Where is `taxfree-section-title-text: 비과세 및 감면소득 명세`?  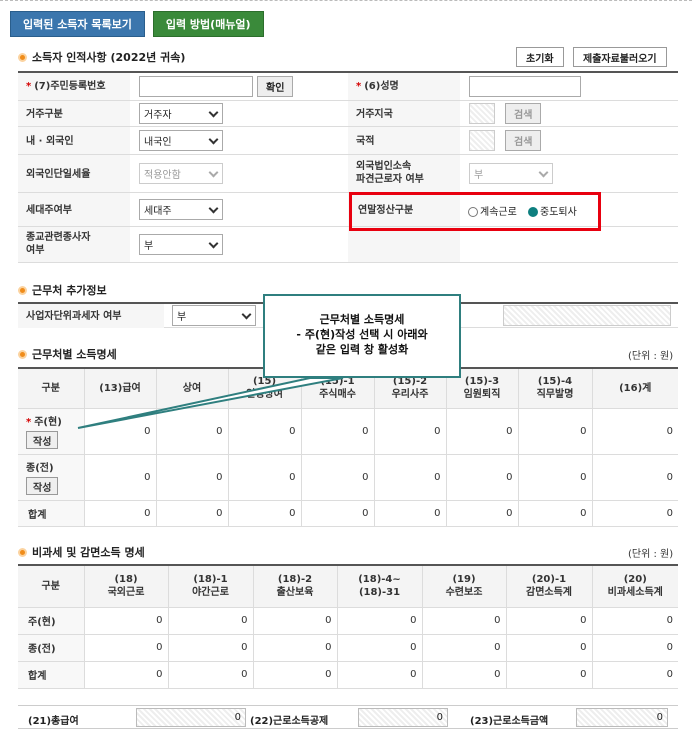
taxfree-section-title-text: 비과세 및 감면소득 명세 is located at coordinates (88, 552).